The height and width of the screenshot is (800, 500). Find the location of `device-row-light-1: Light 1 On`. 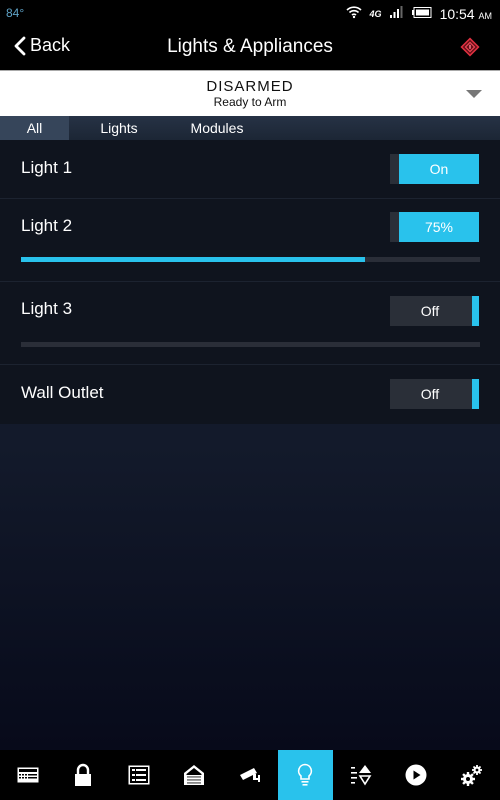

device-row-light-1: Light 1 On is located at coordinates (250, 169).